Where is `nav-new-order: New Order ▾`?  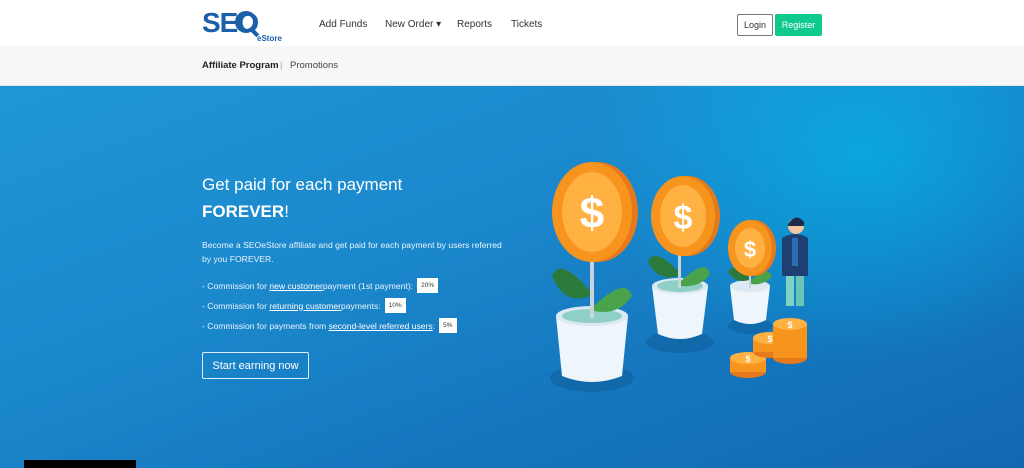 nav-new-order: New Order ▾ is located at coordinates (413, 24).